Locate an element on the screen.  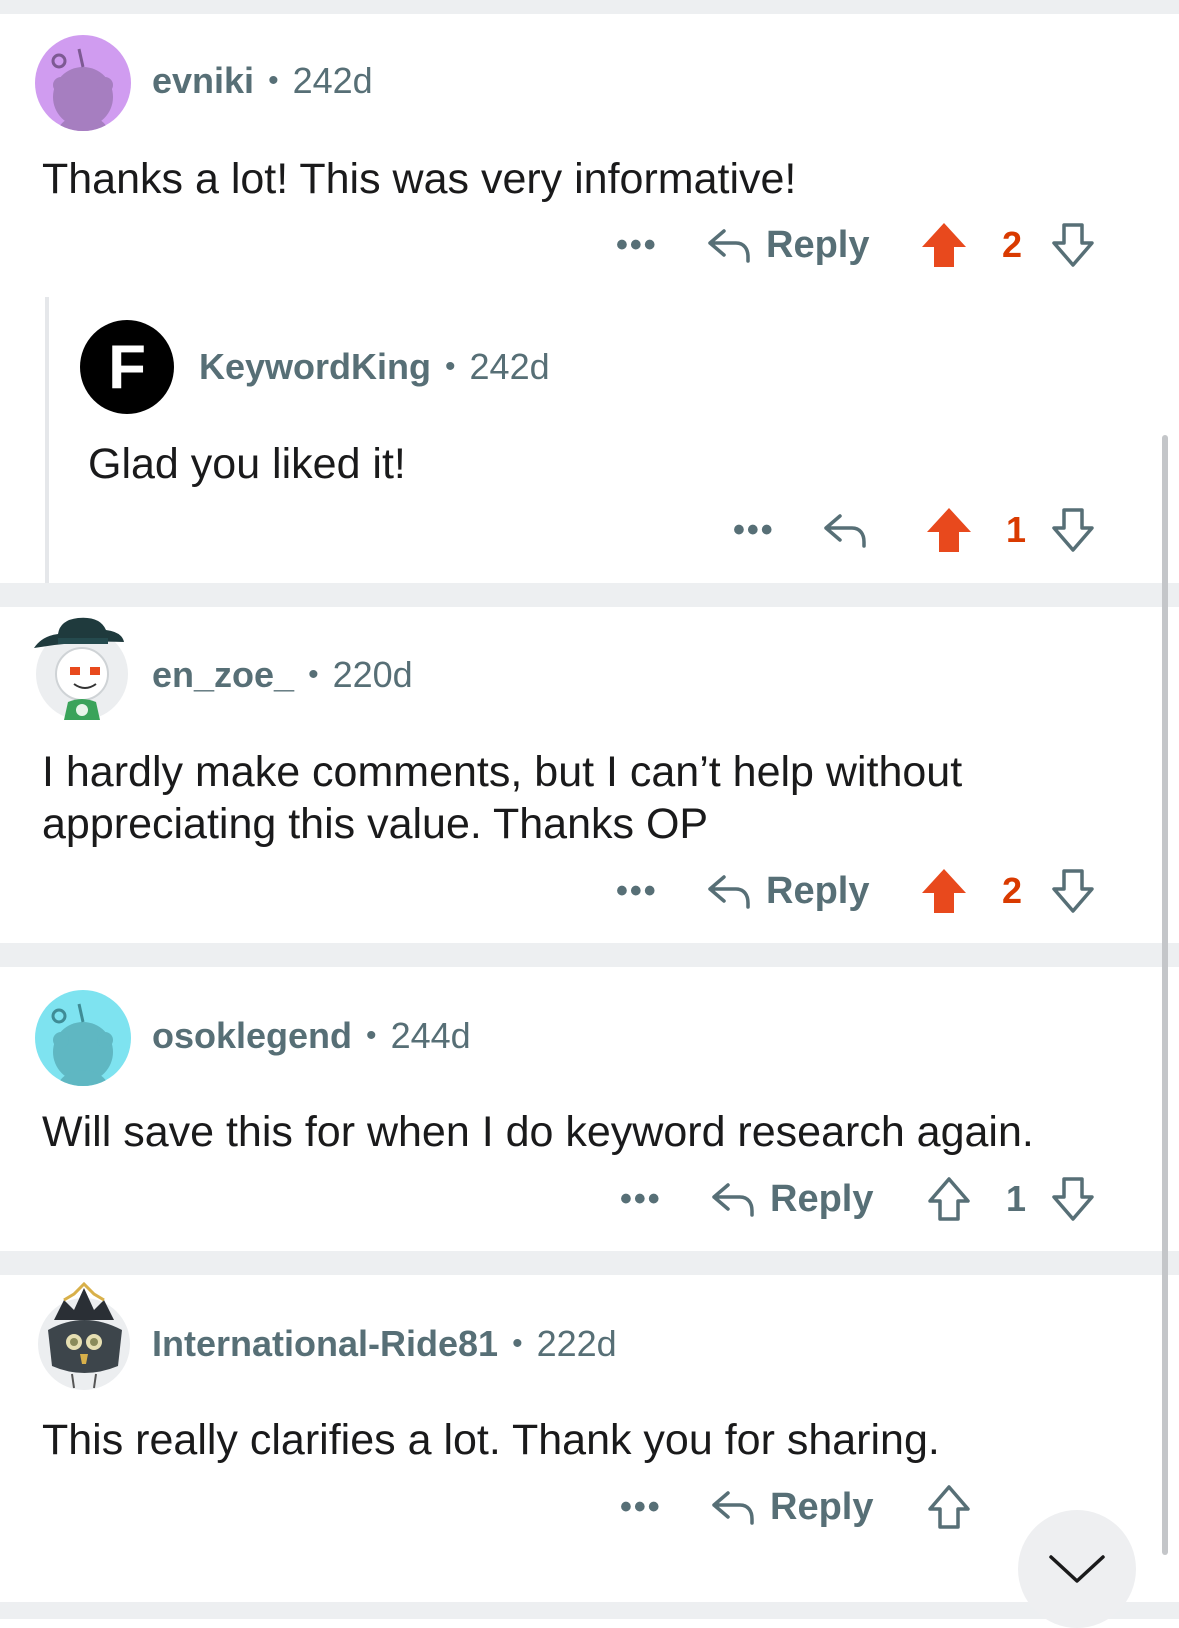
username: evniki is located at coordinates (203, 81).